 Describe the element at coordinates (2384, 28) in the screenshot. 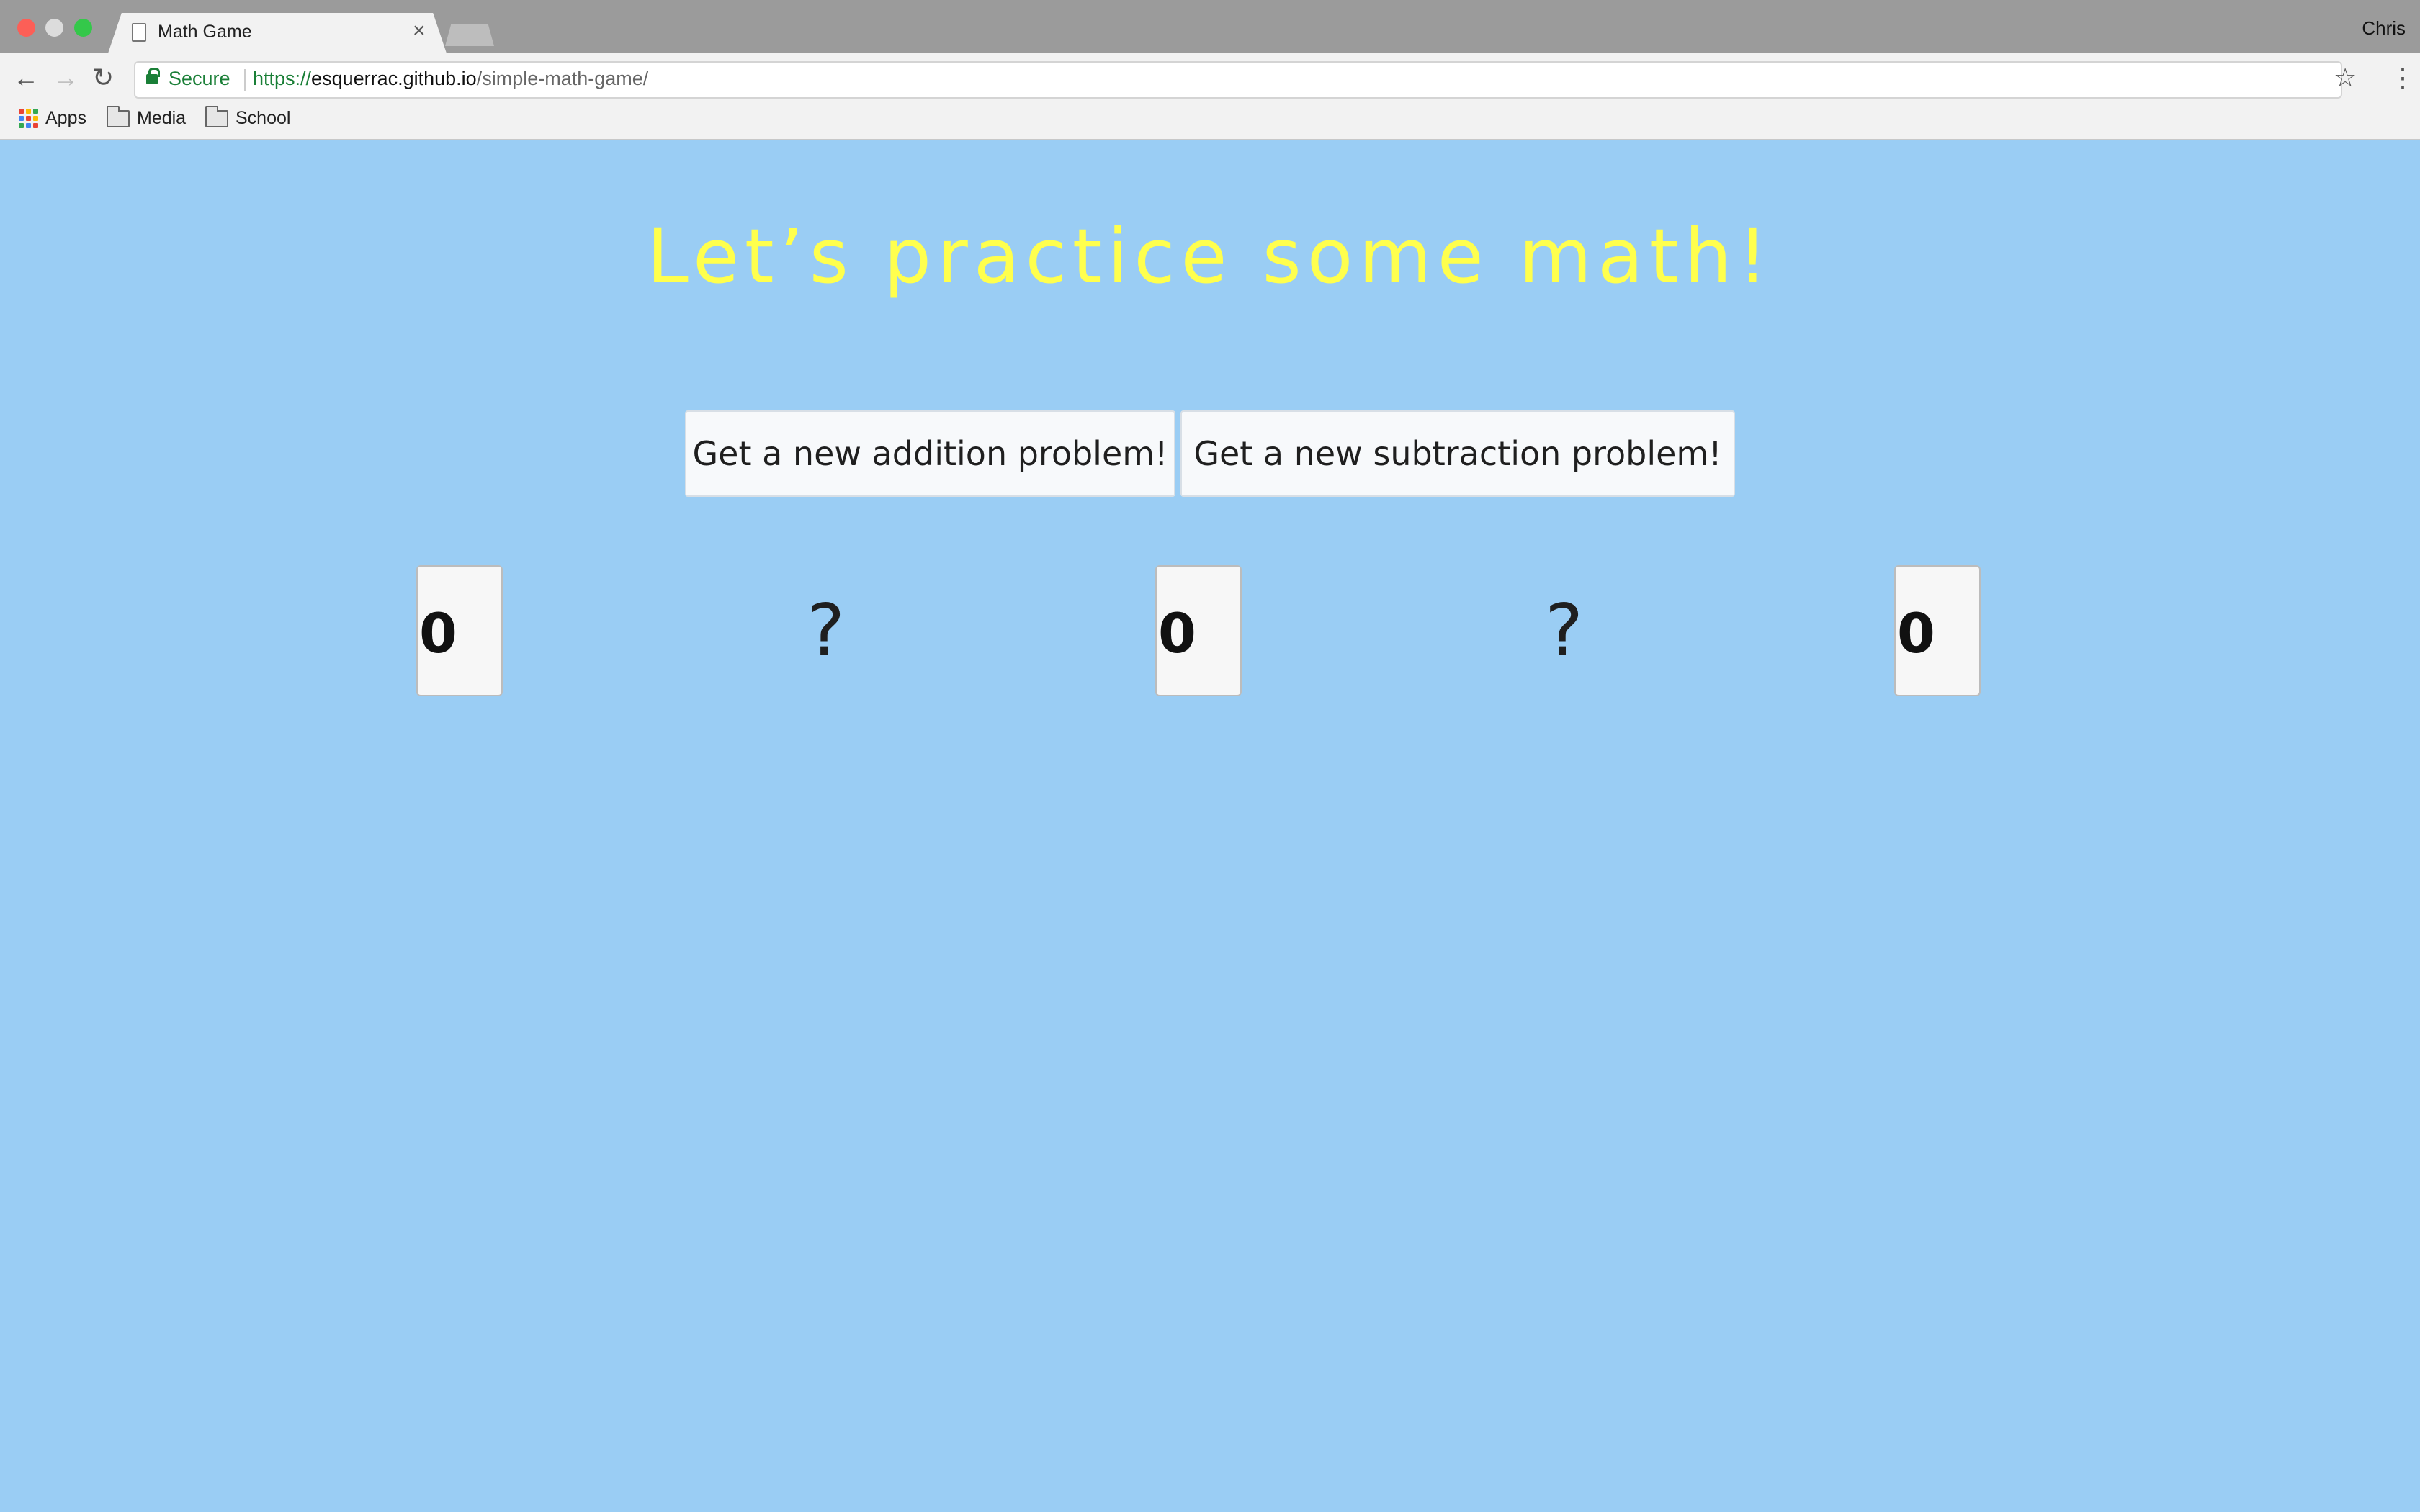

I see `profile-name: Chris` at that location.